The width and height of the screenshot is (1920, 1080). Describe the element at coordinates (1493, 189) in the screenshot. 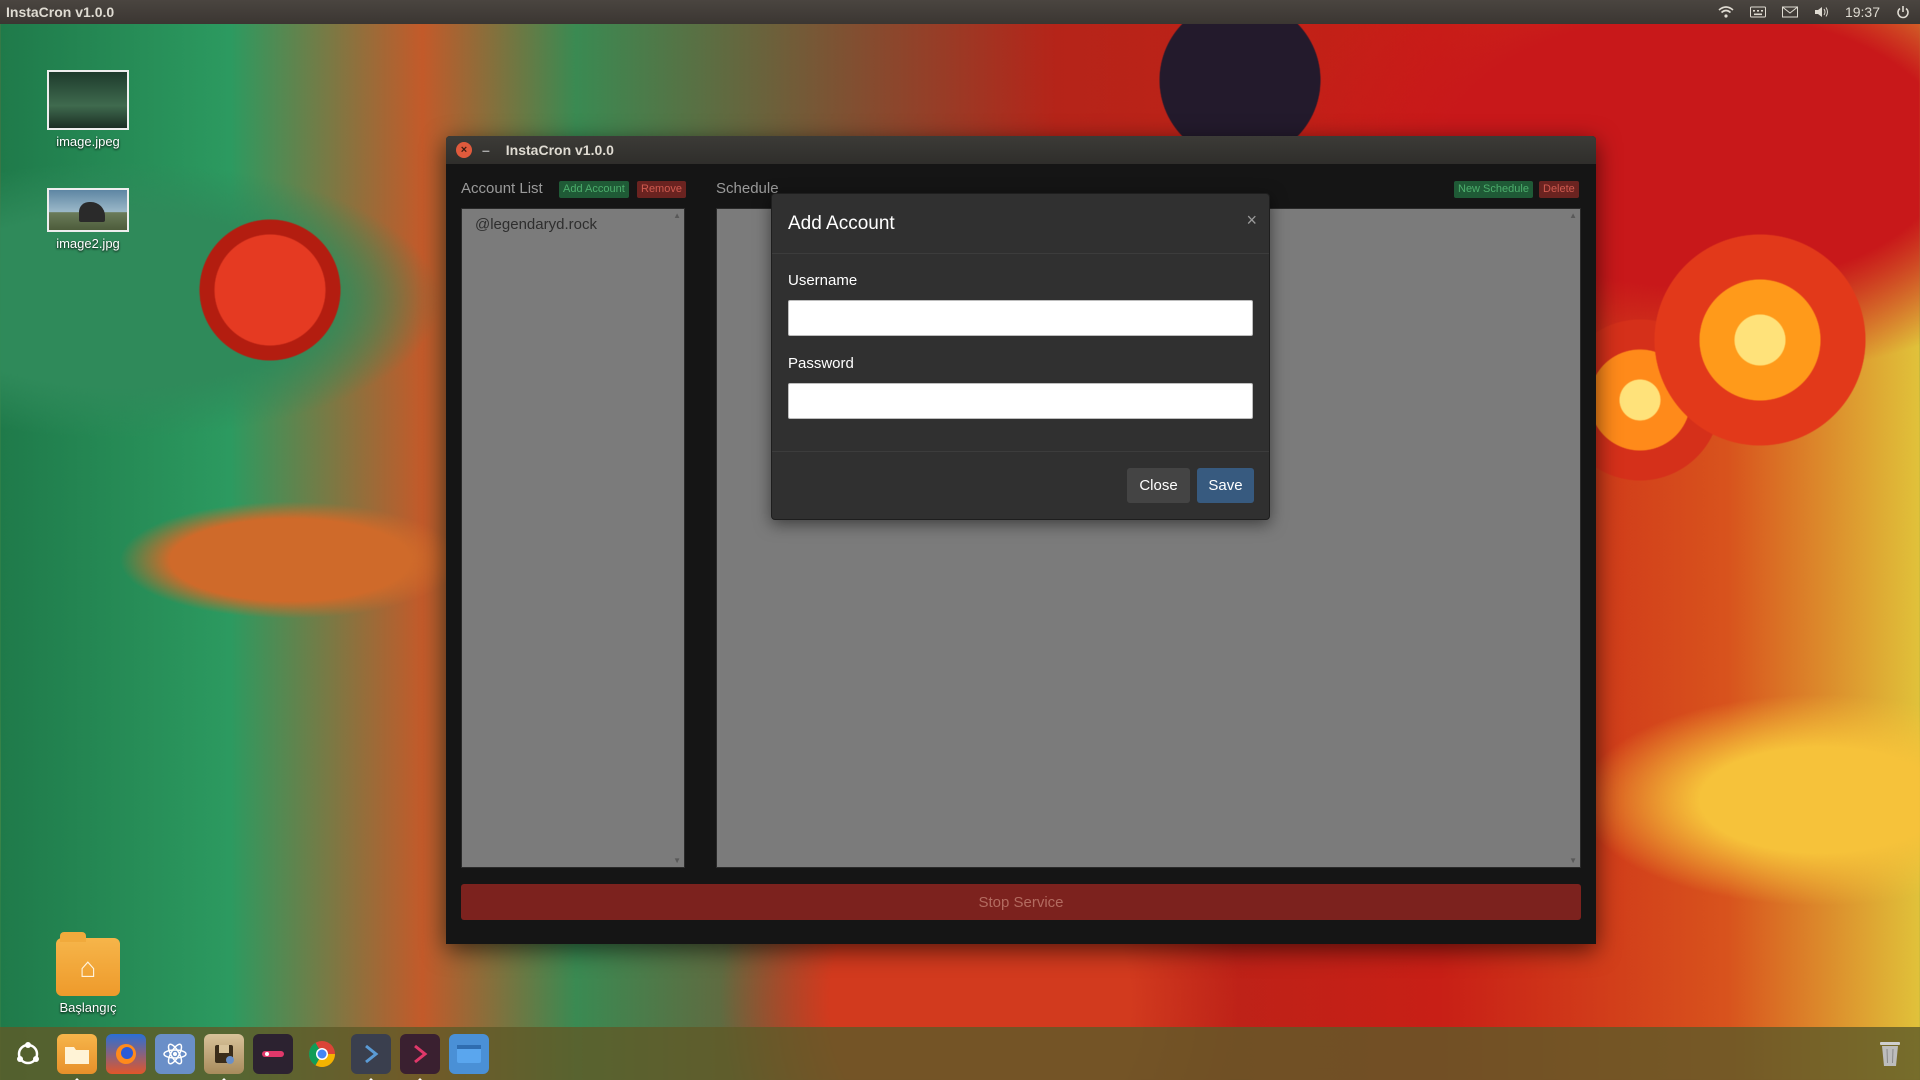

I see `new-schedule-button: New Schedule` at that location.